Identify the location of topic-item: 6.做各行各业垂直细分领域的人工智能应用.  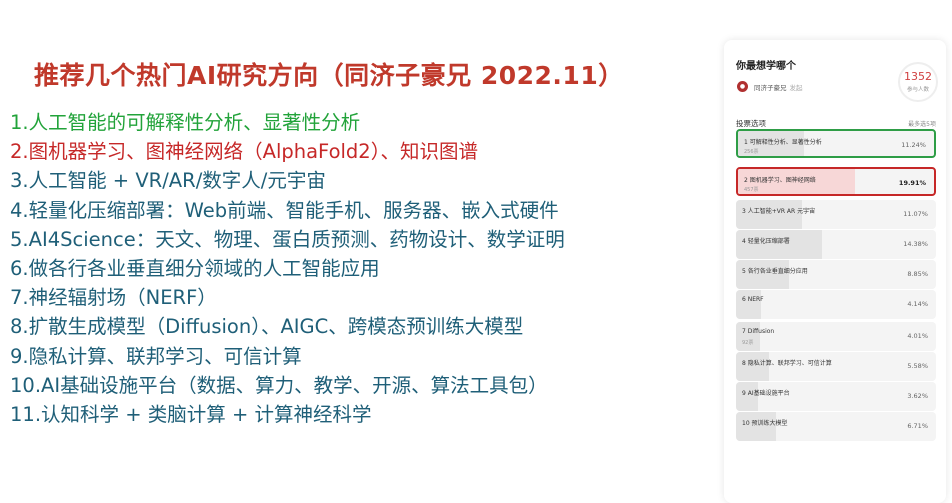
(287, 268).